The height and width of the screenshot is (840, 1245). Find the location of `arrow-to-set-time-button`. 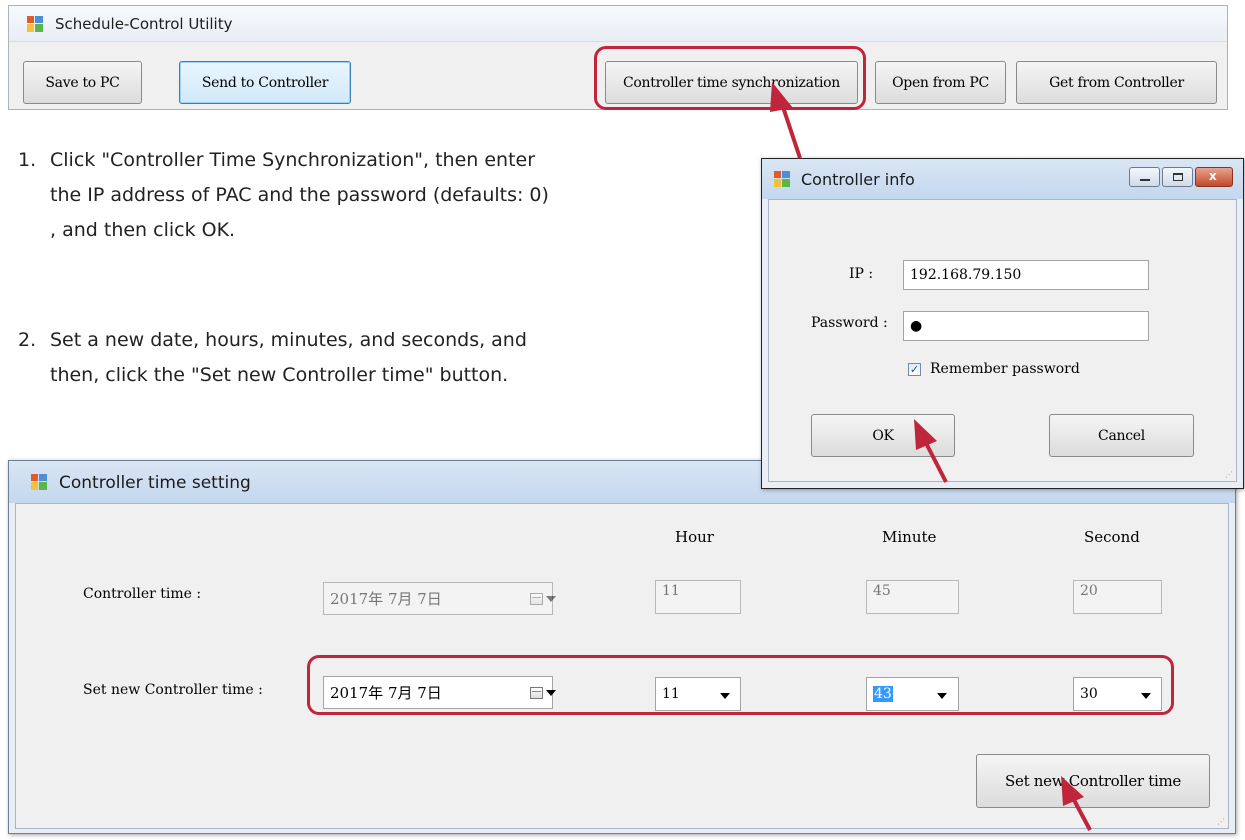

arrow-to-set-time-button is located at coordinates (1076, 803).